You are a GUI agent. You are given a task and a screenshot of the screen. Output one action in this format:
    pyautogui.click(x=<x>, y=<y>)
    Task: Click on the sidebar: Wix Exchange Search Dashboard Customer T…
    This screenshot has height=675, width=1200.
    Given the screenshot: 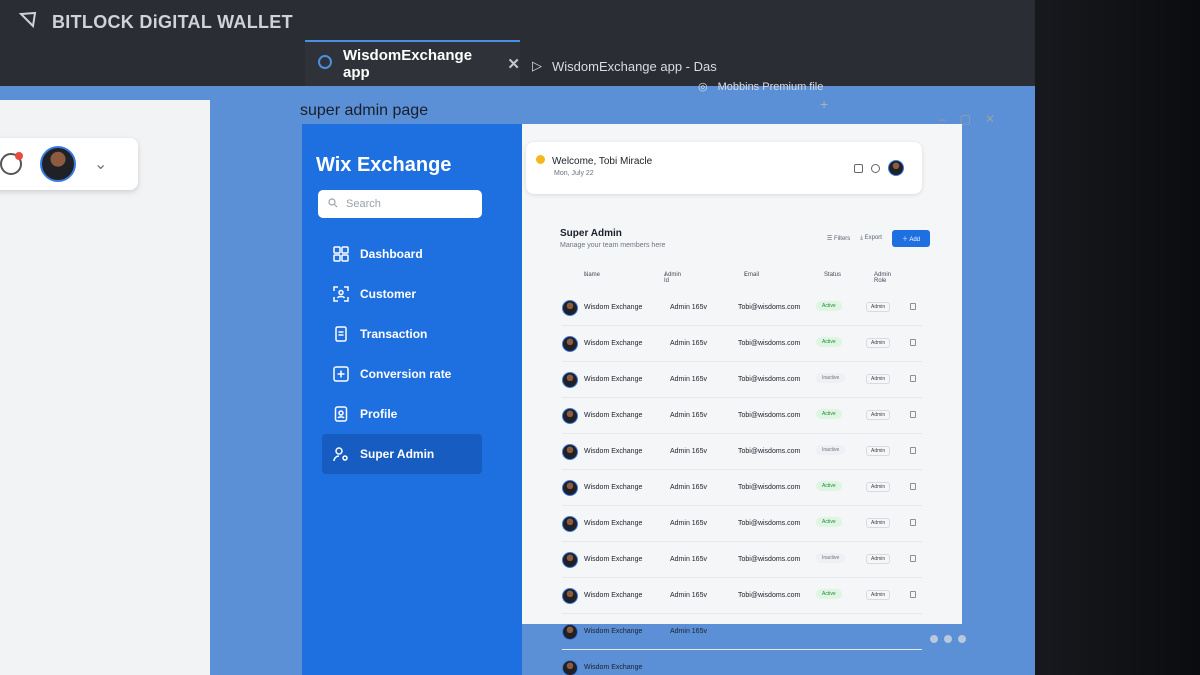 What is the action you would take?
    pyautogui.click(x=412, y=399)
    